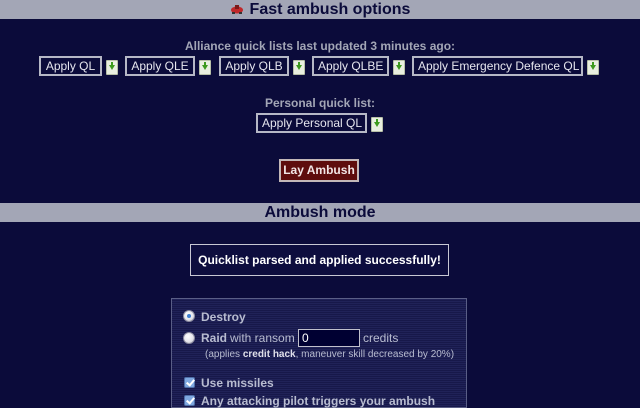 This screenshot has width=640, height=408. I want to click on download-ql-icon, so click(112, 67).